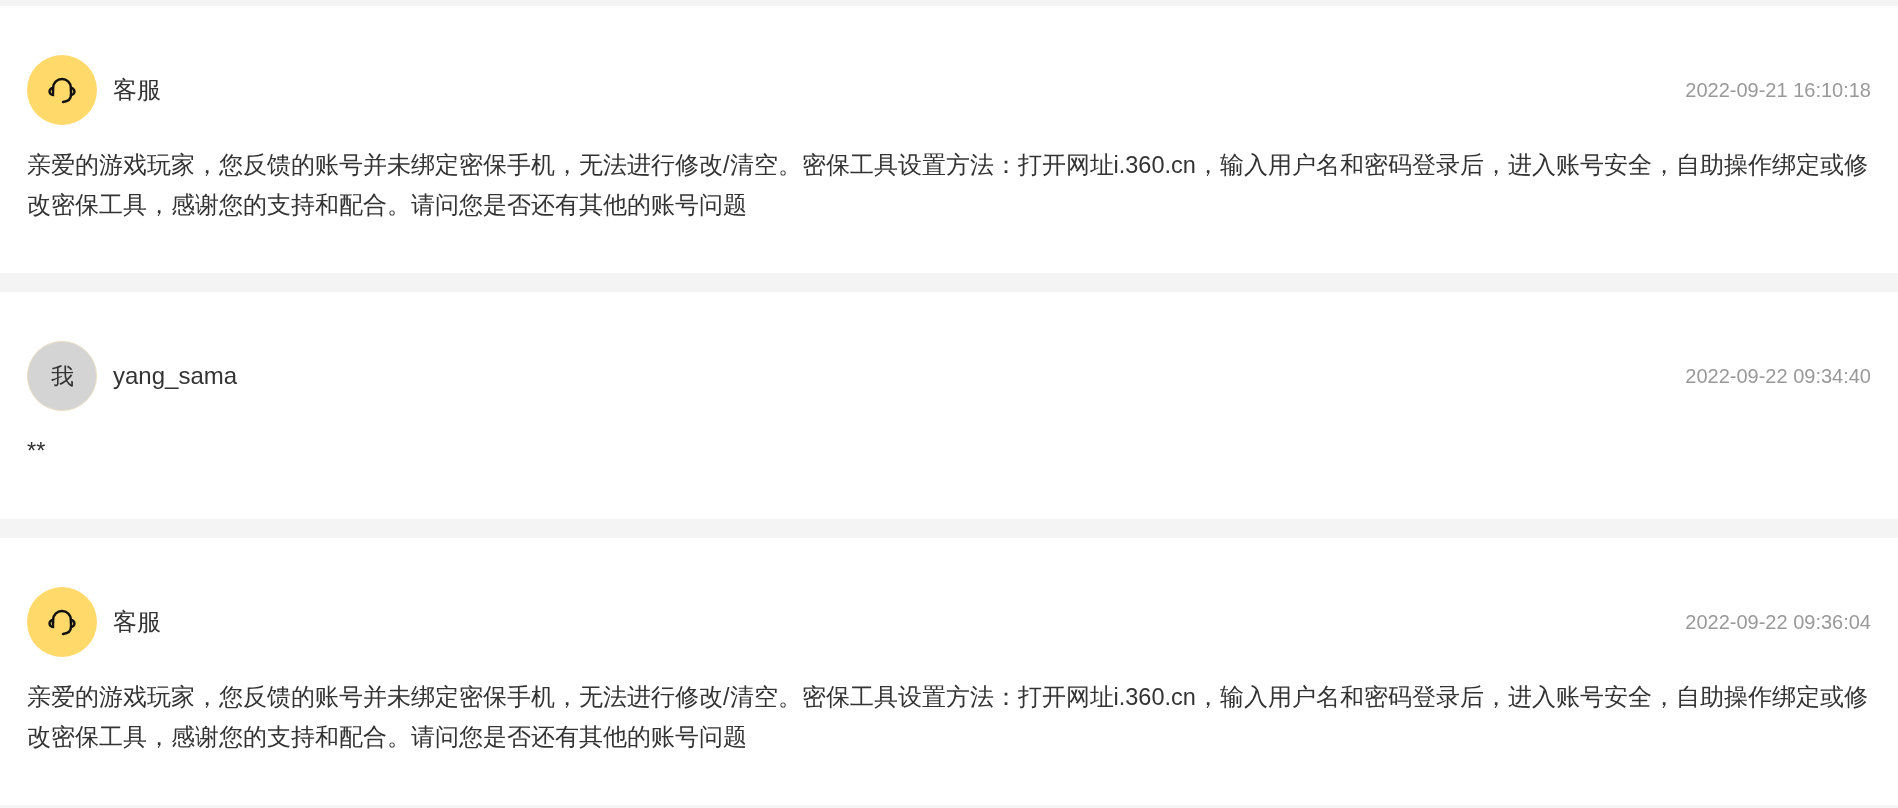 The height and width of the screenshot is (808, 1898). What do you see at coordinates (37, 451) in the screenshot?
I see `message-text: **` at bounding box center [37, 451].